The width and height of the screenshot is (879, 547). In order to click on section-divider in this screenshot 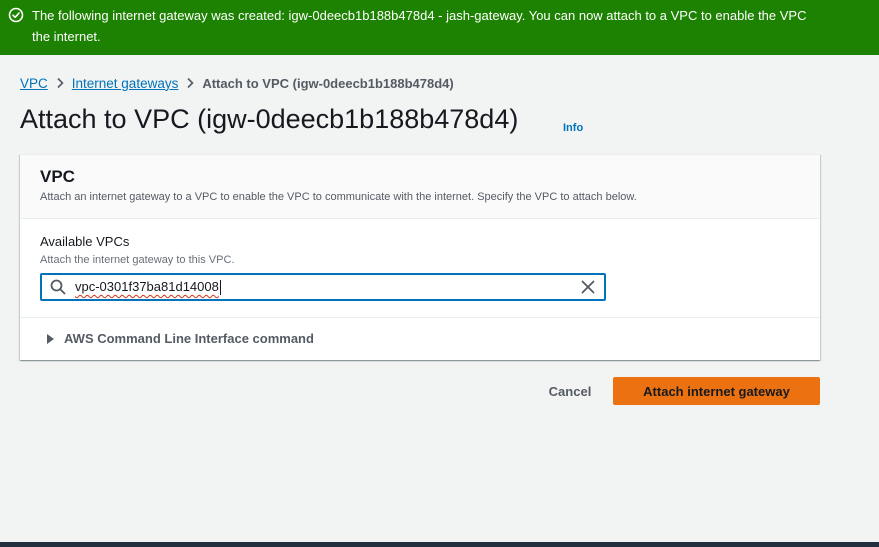, I will do `click(420, 317)`.